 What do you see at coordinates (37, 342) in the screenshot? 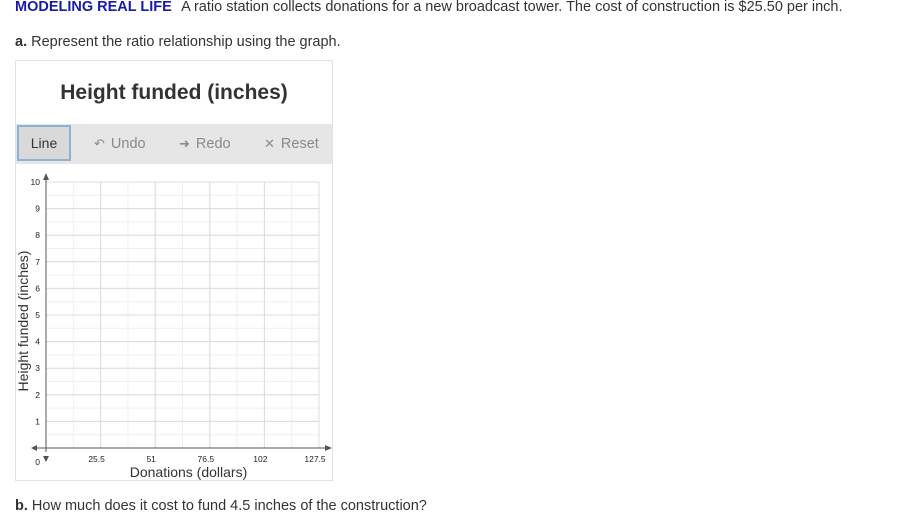
I see `y-tick-label: 4` at bounding box center [37, 342].